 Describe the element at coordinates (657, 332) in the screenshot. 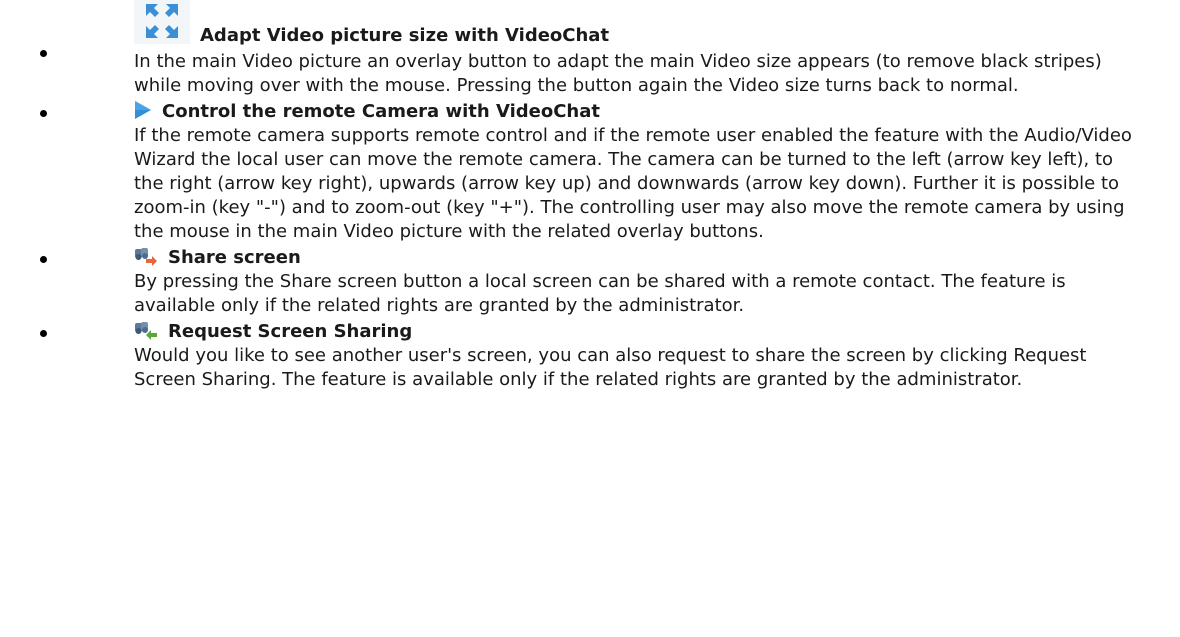

I see `item-title-row: Request Screen Sharing` at that location.